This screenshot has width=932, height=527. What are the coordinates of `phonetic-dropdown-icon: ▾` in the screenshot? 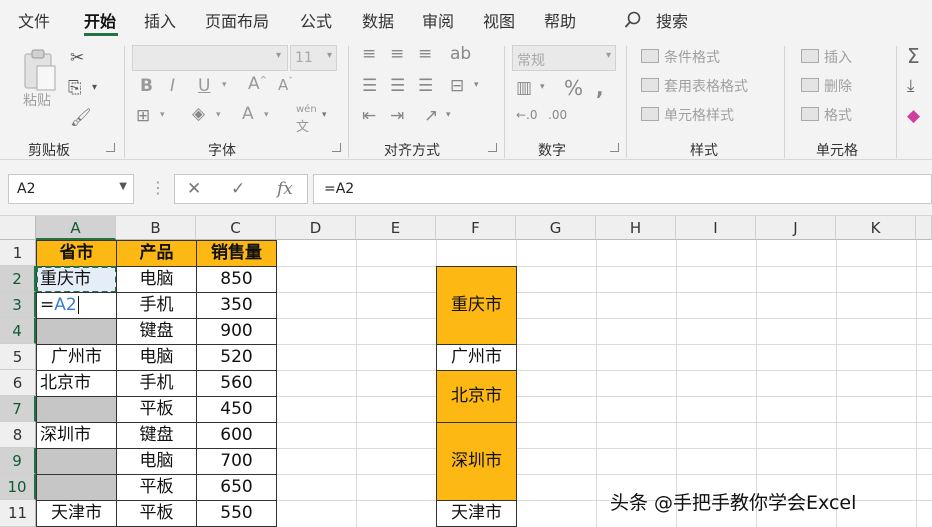 It's located at (324, 115).